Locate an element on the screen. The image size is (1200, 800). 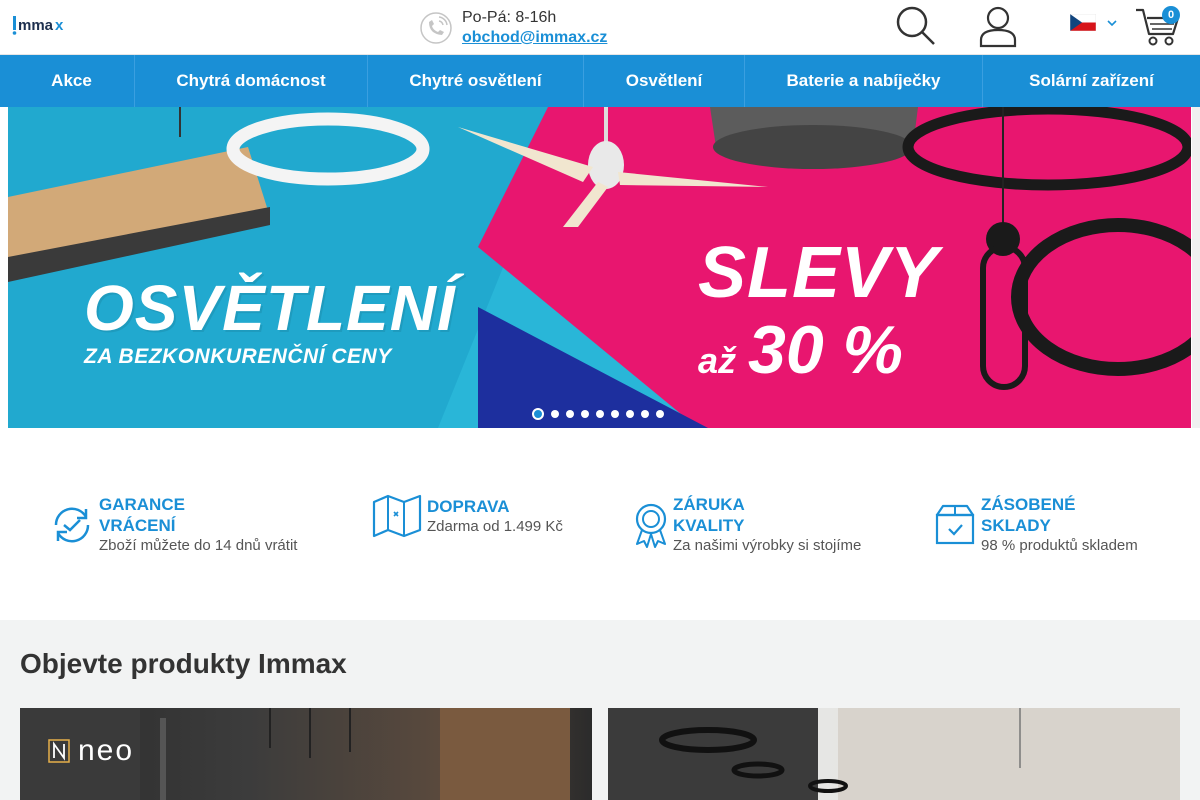
benefit-stock: ZÁSOBENÉ SKLADY 98 % produktů skladem is located at coordinates (1036, 525).